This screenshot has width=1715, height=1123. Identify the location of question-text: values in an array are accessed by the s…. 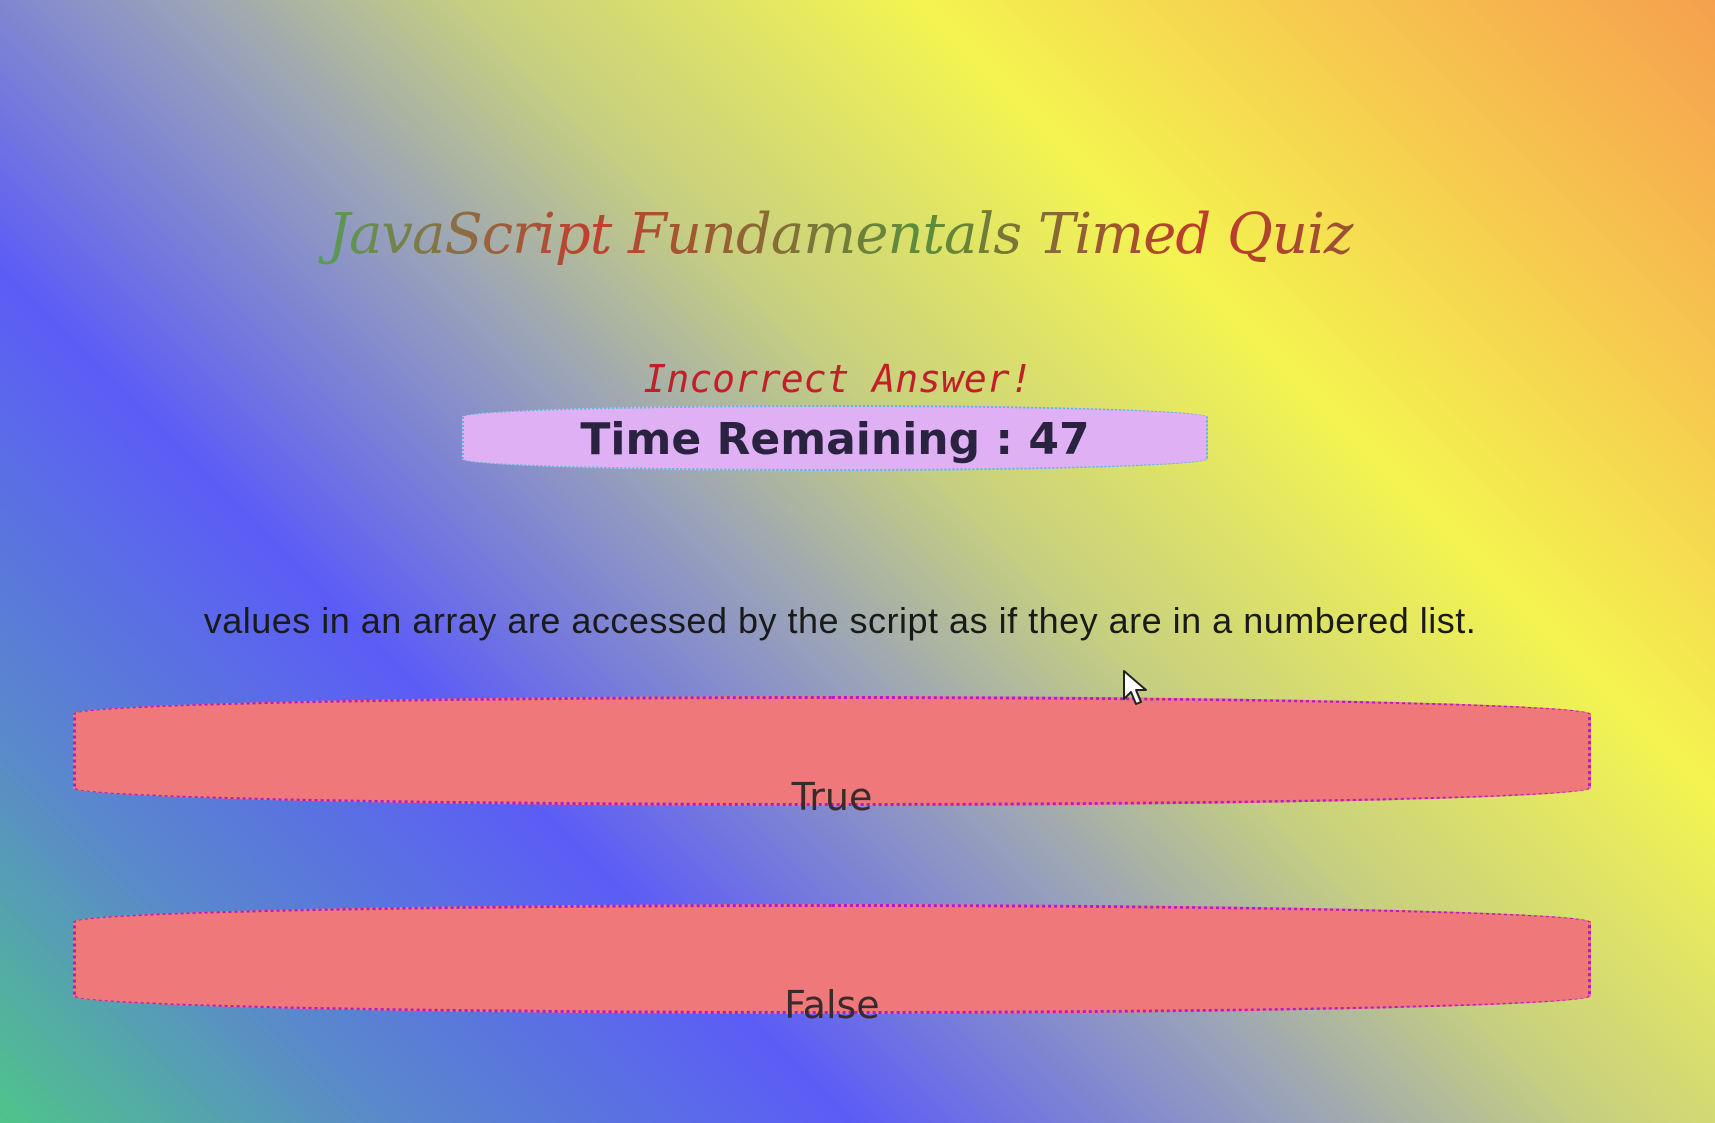
(840, 620).